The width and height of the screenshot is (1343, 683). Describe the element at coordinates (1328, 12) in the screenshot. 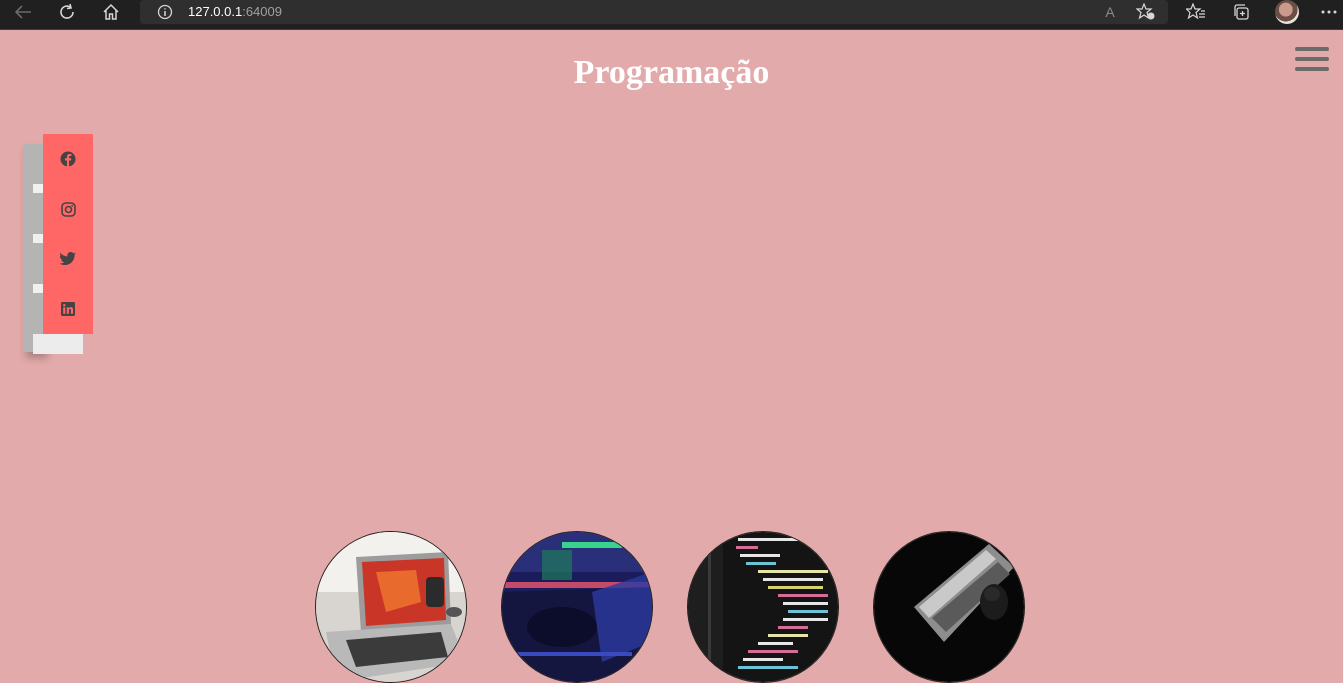

I see `more-icon` at that location.